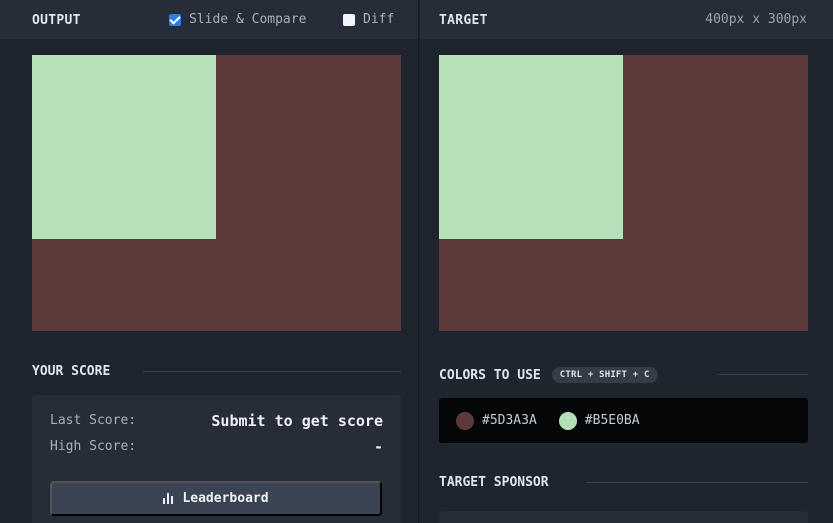  What do you see at coordinates (623, 517) in the screenshot?
I see `sponsor-card` at bounding box center [623, 517].